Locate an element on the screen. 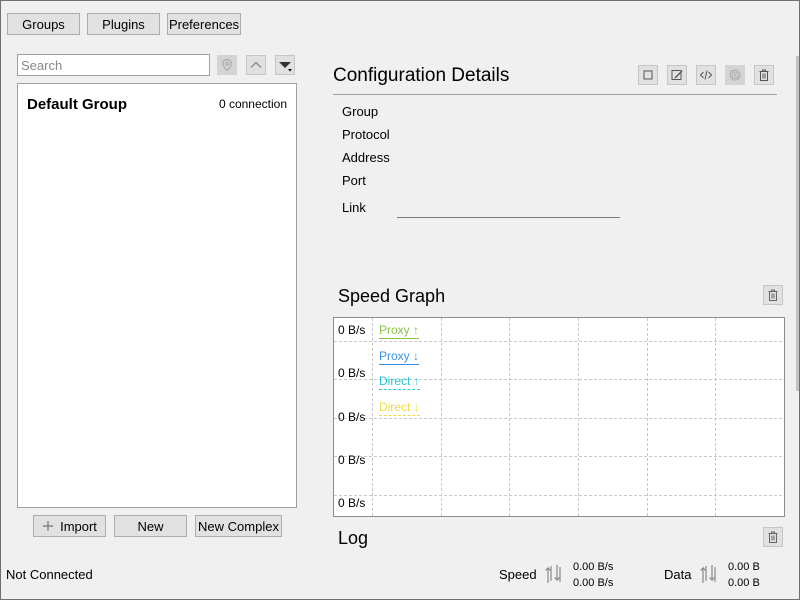  delete-config-button is located at coordinates (764, 75).